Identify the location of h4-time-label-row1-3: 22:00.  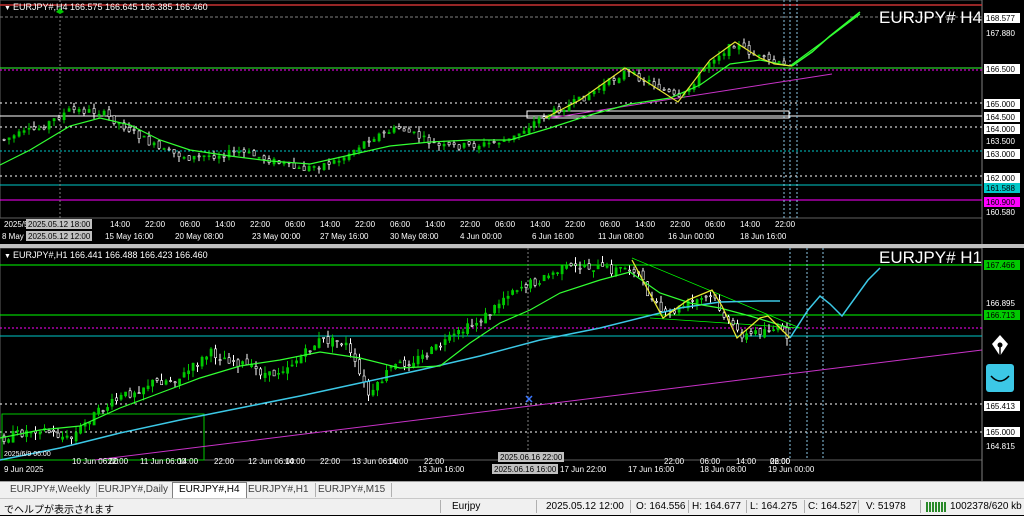
(155, 224).